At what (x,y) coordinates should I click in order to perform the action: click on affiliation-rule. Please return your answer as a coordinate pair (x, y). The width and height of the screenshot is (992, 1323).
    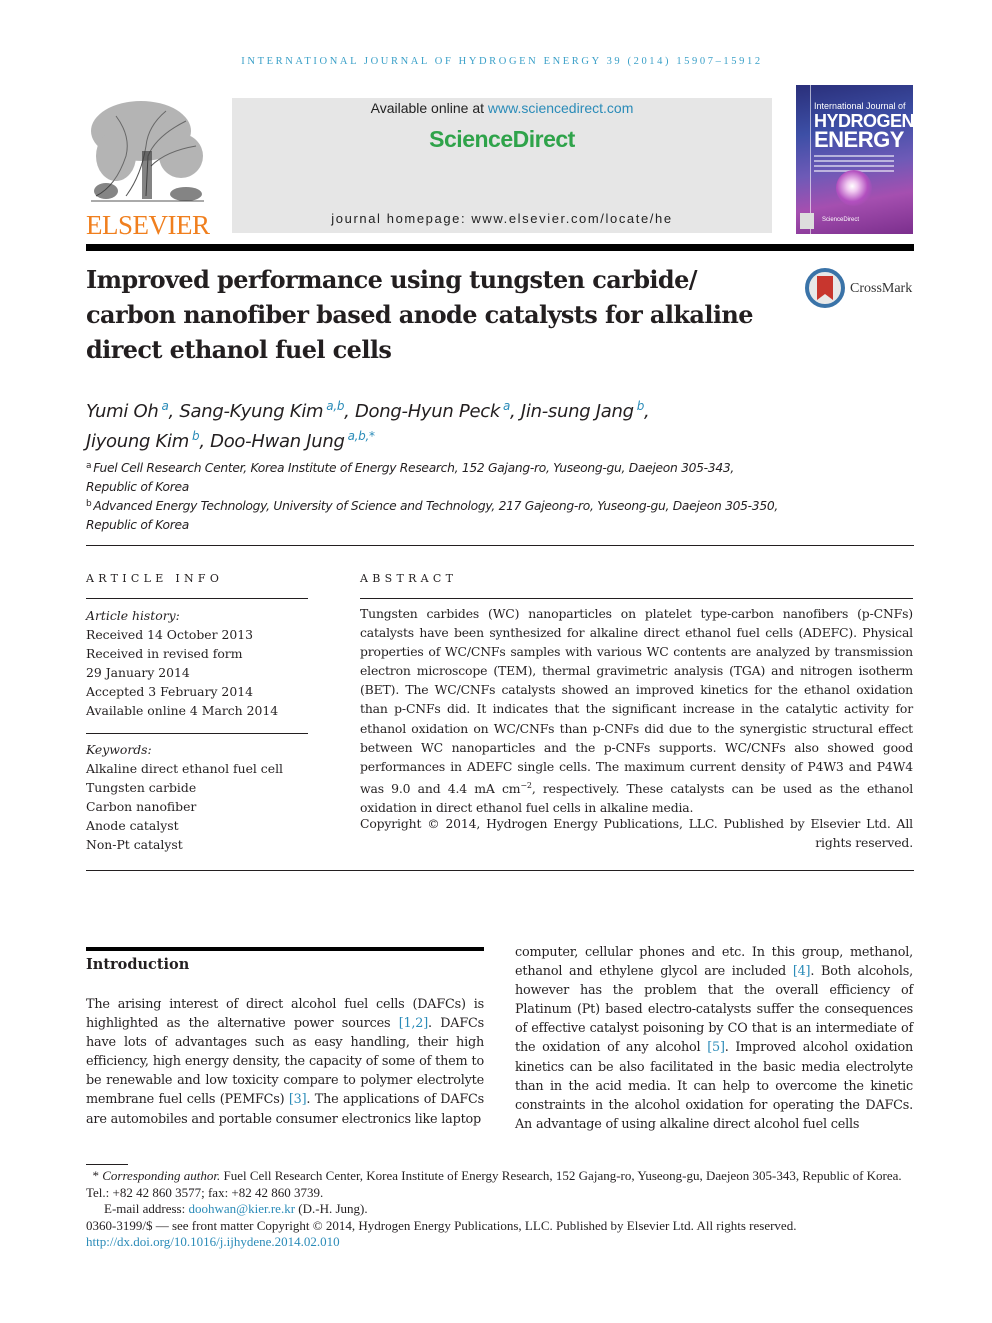
    Looking at the image, I should click on (500, 545).